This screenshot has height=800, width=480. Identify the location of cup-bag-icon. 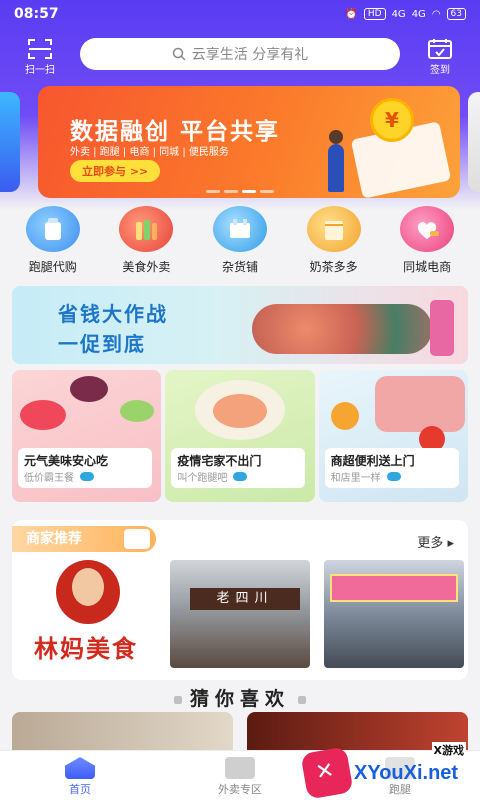
(52, 229).